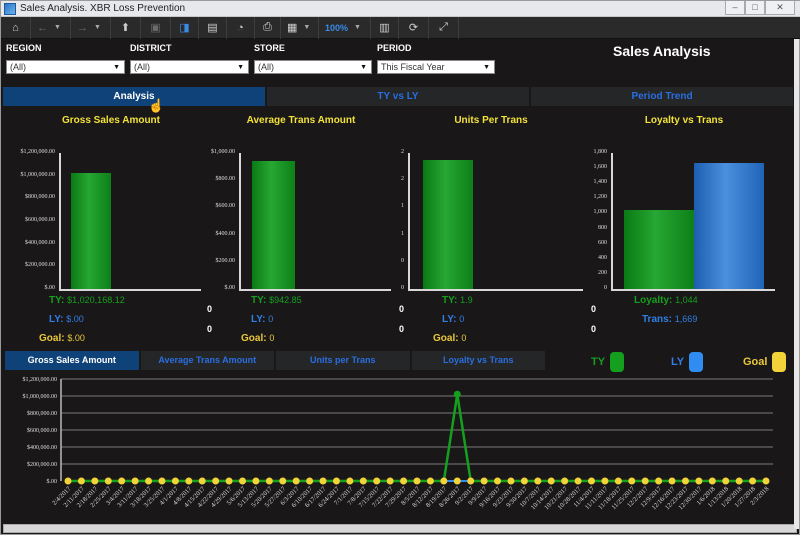 This screenshot has height=535, width=800. I want to click on data-button: ▥, so click(385, 27).